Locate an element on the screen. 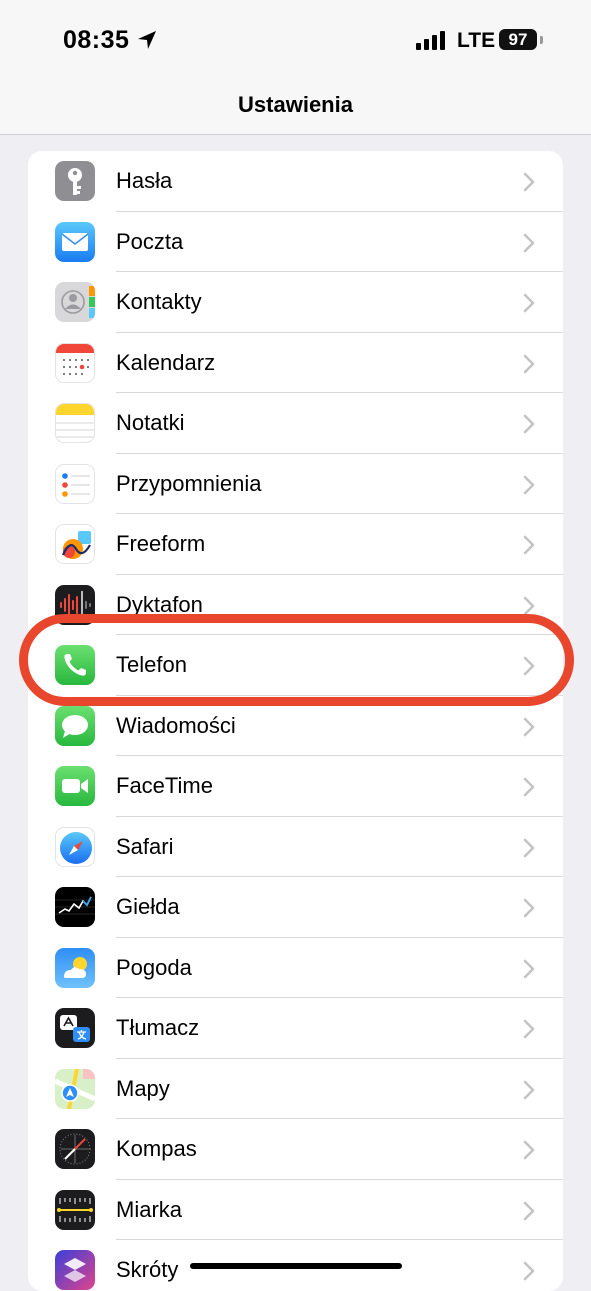 This screenshot has height=1291, width=591. settings-row-hasla: Hasła is located at coordinates (295, 181).